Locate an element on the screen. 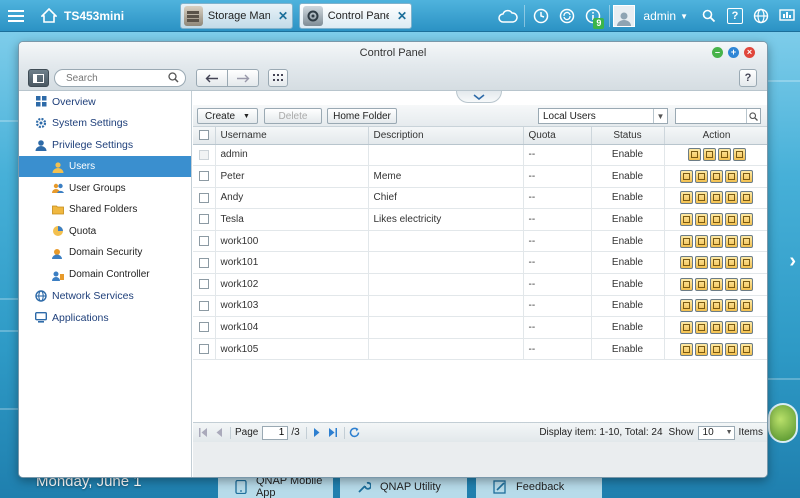 The image size is (800, 498). sidebar-item-domain-controller: Domain Controller is located at coordinates (105, 275).